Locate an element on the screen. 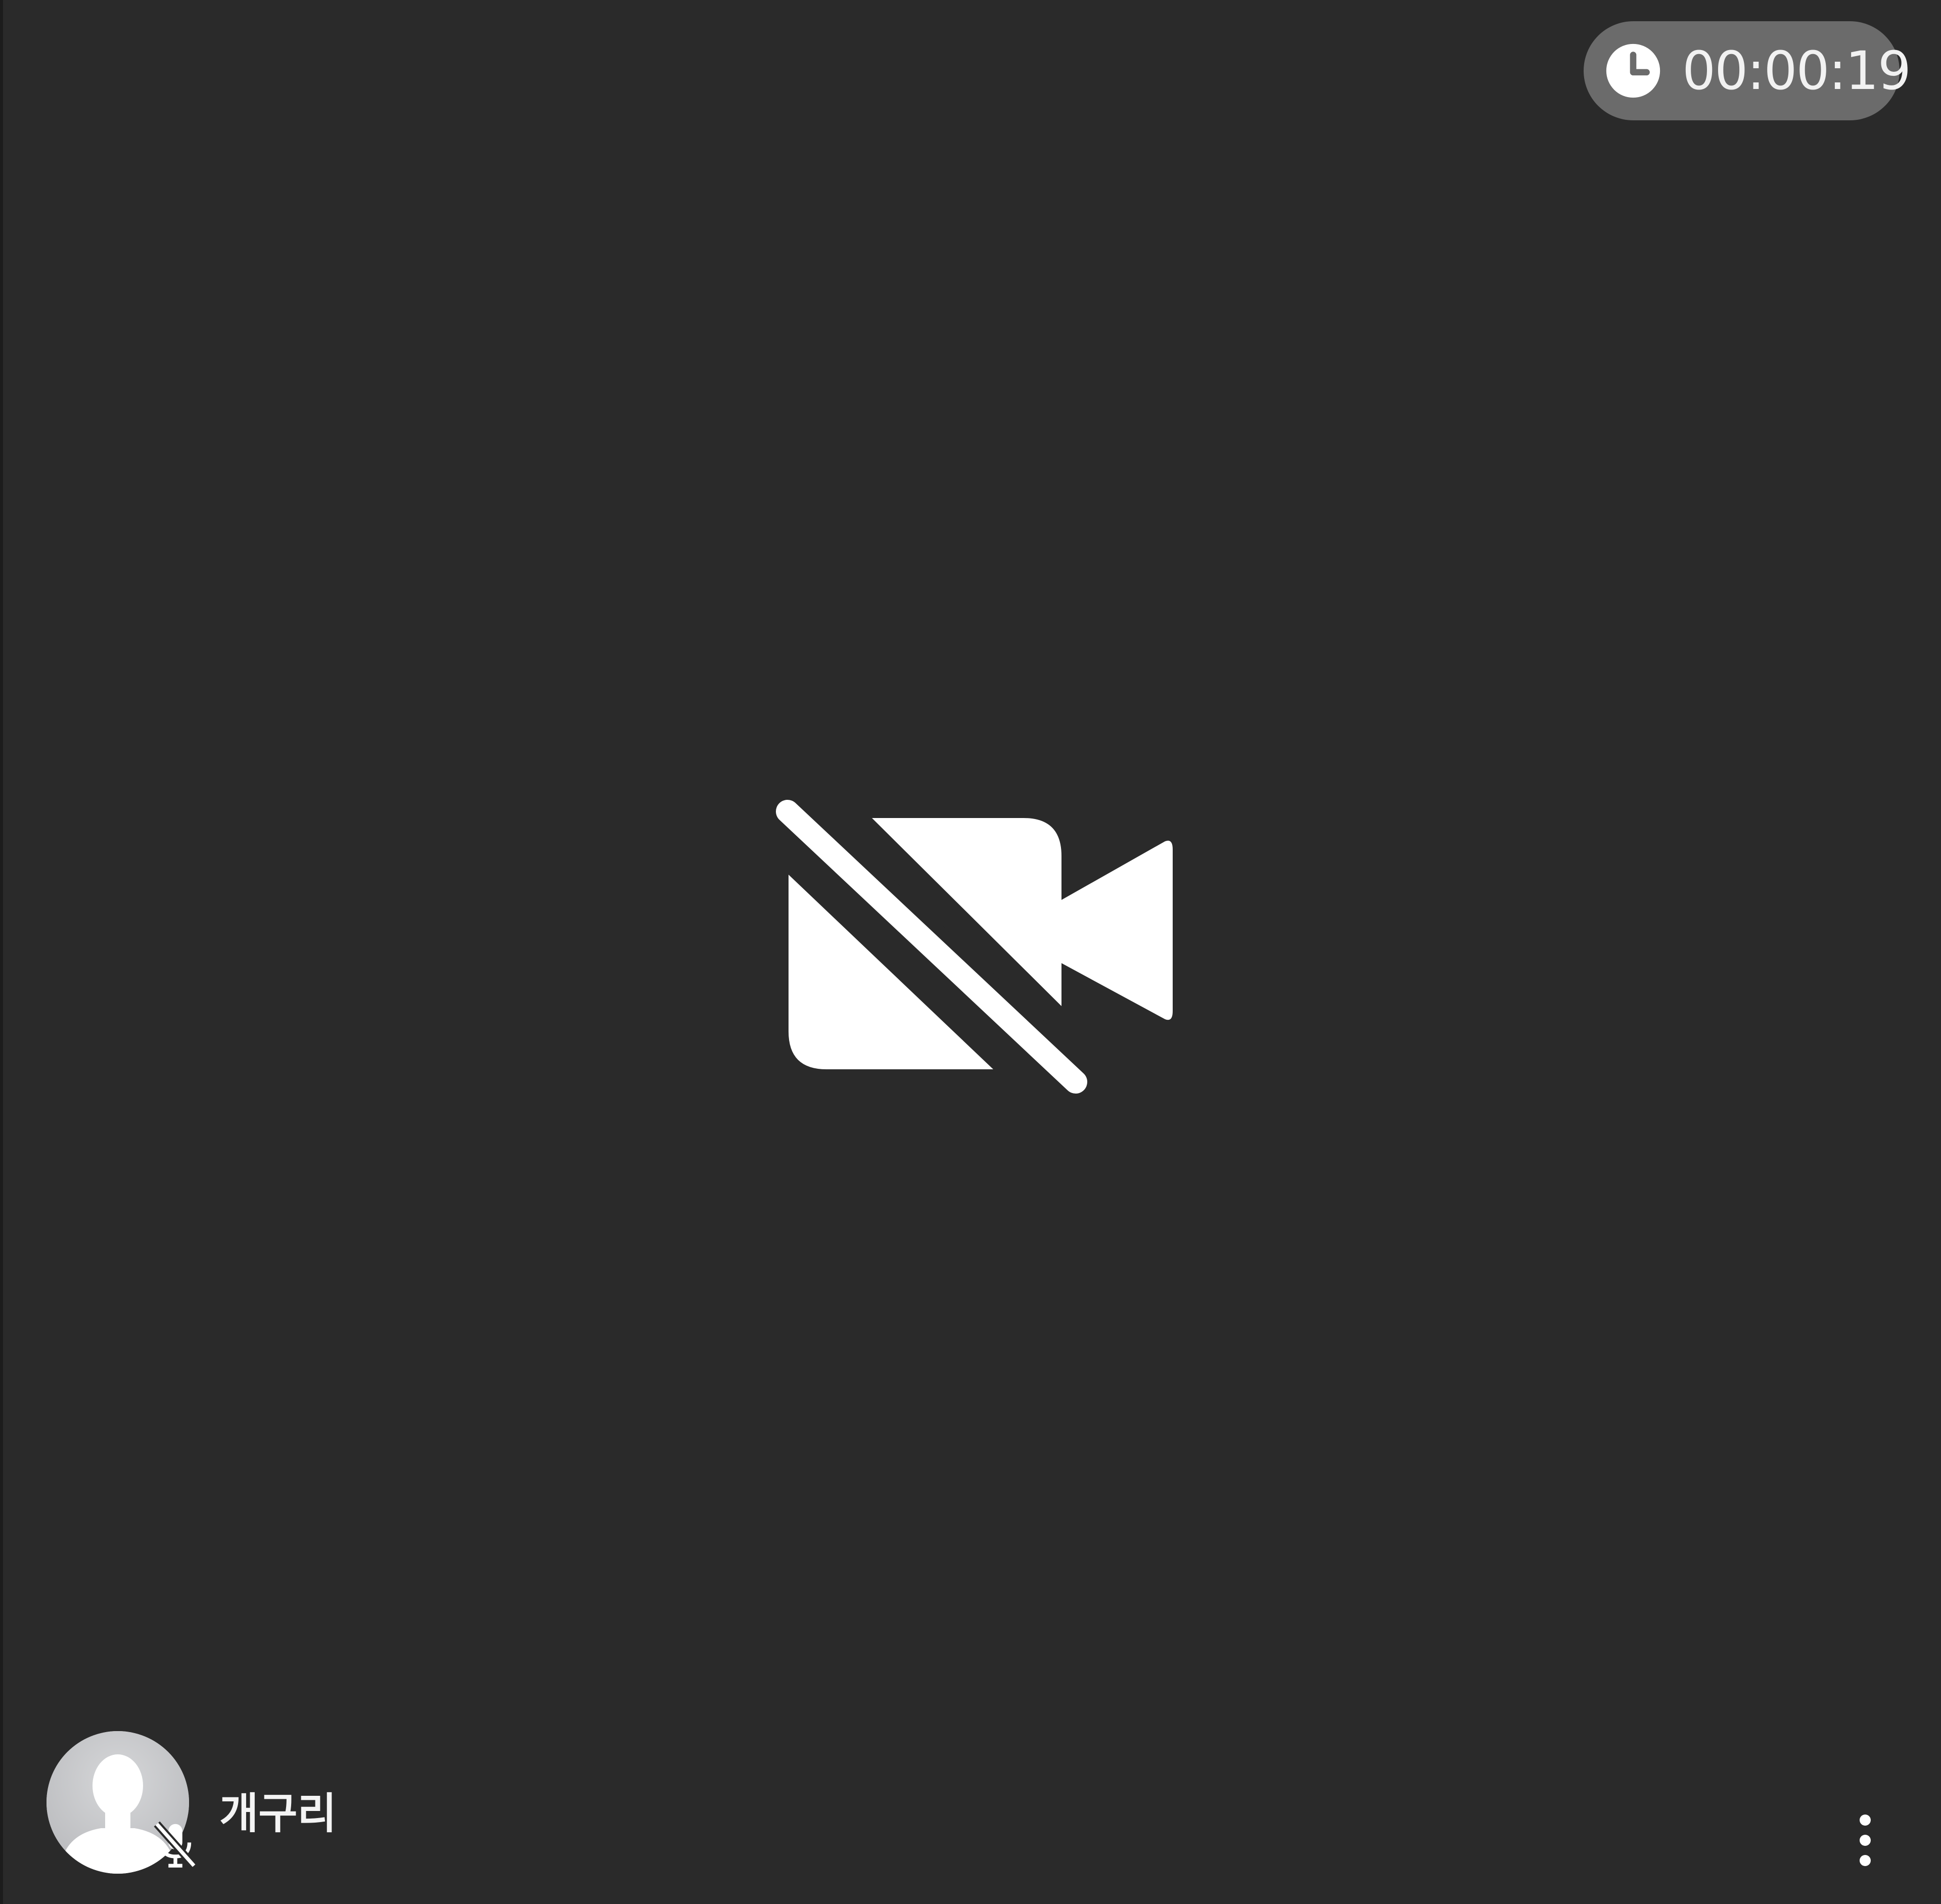 This screenshot has height=1904, width=1941. participant-name: 개구리 is located at coordinates (278, 1813).